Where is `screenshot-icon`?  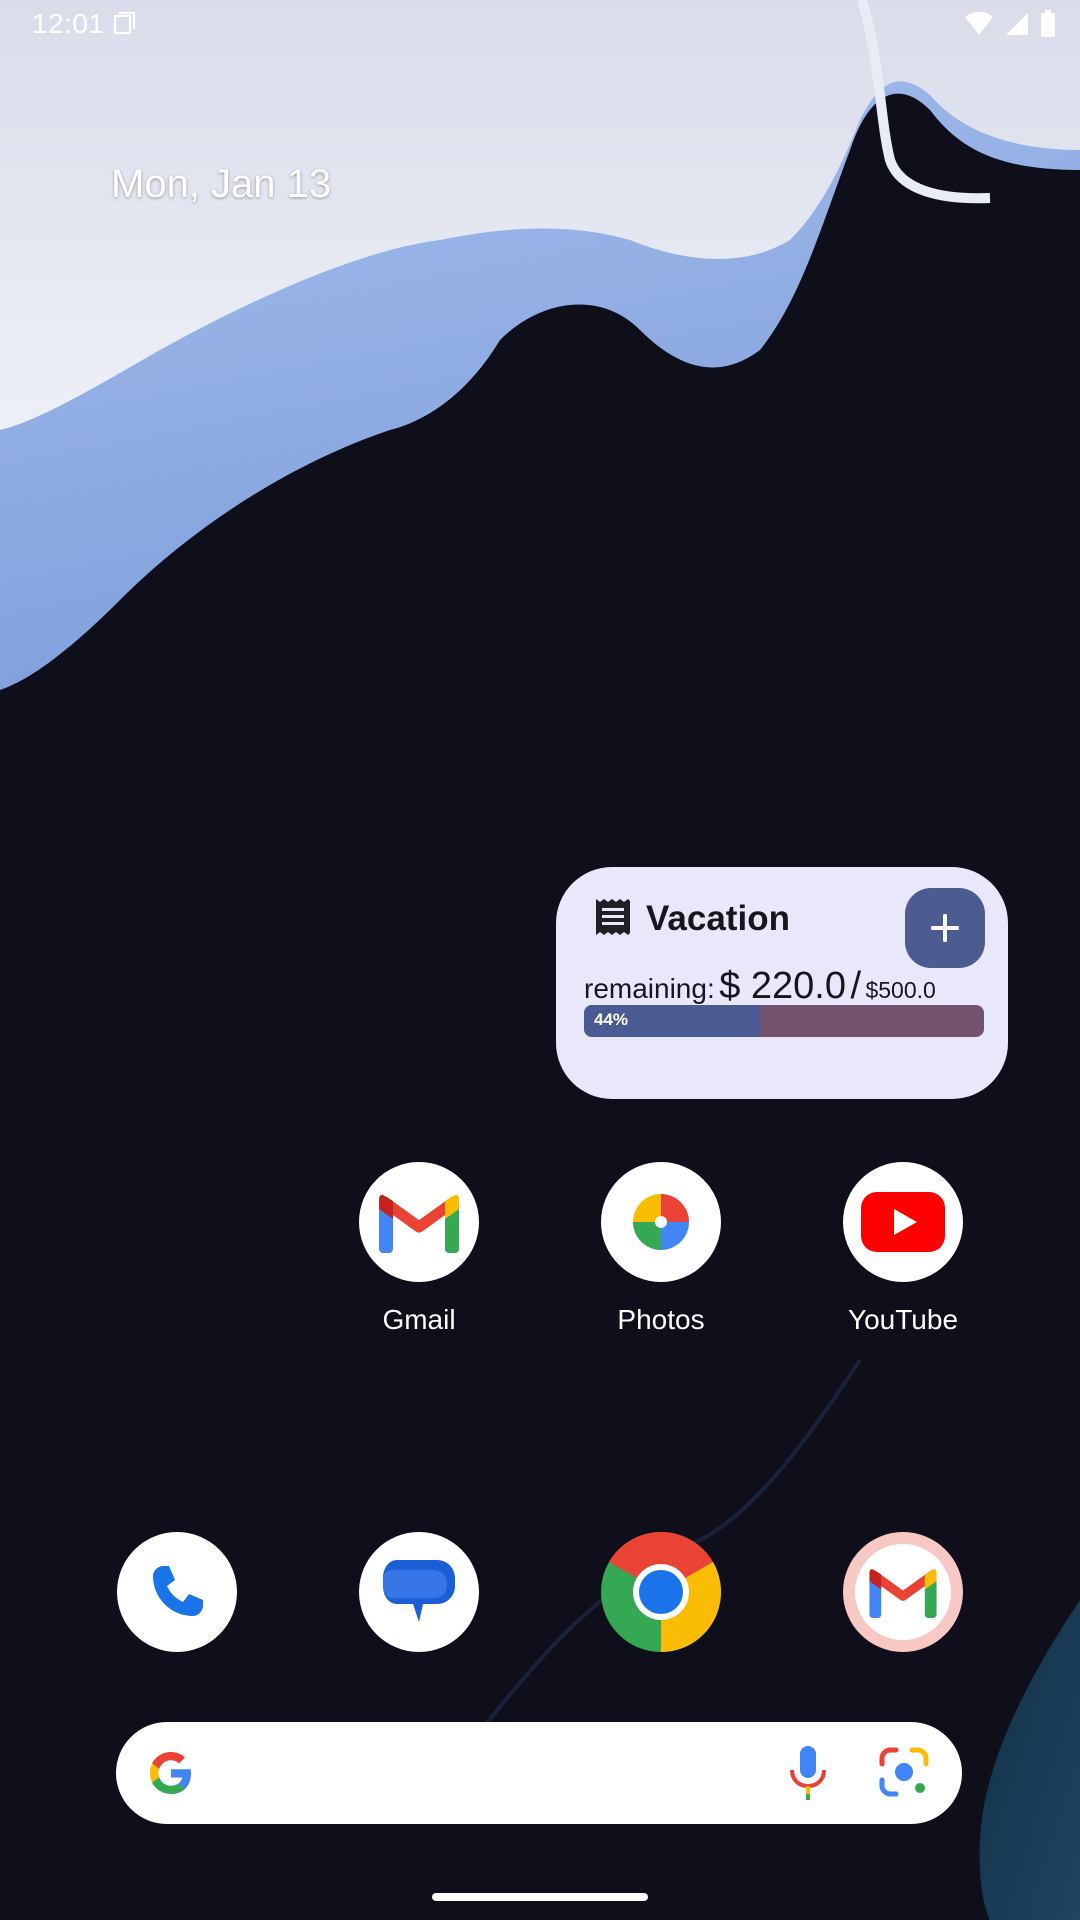 screenshot-icon is located at coordinates (125, 23).